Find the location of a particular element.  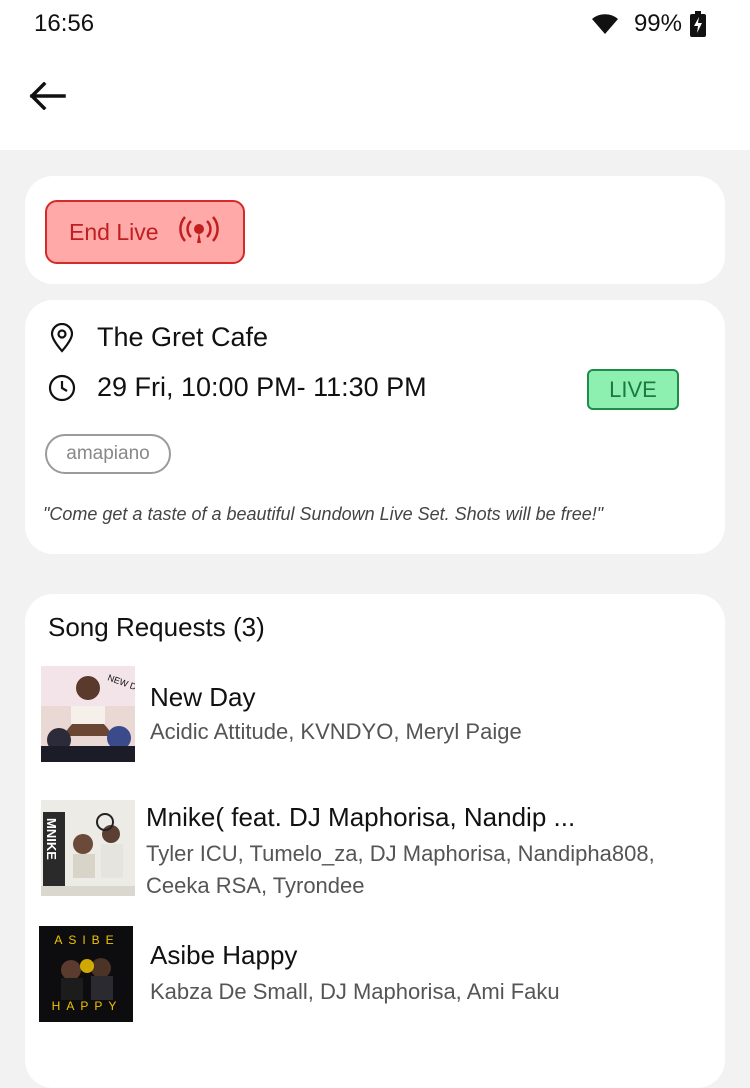

back-button is located at coordinates (47, 96).